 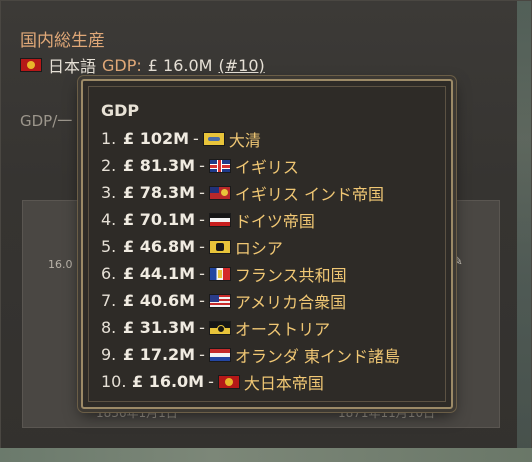 I want to click on panel-title: 国内総生産, so click(x=62, y=41).